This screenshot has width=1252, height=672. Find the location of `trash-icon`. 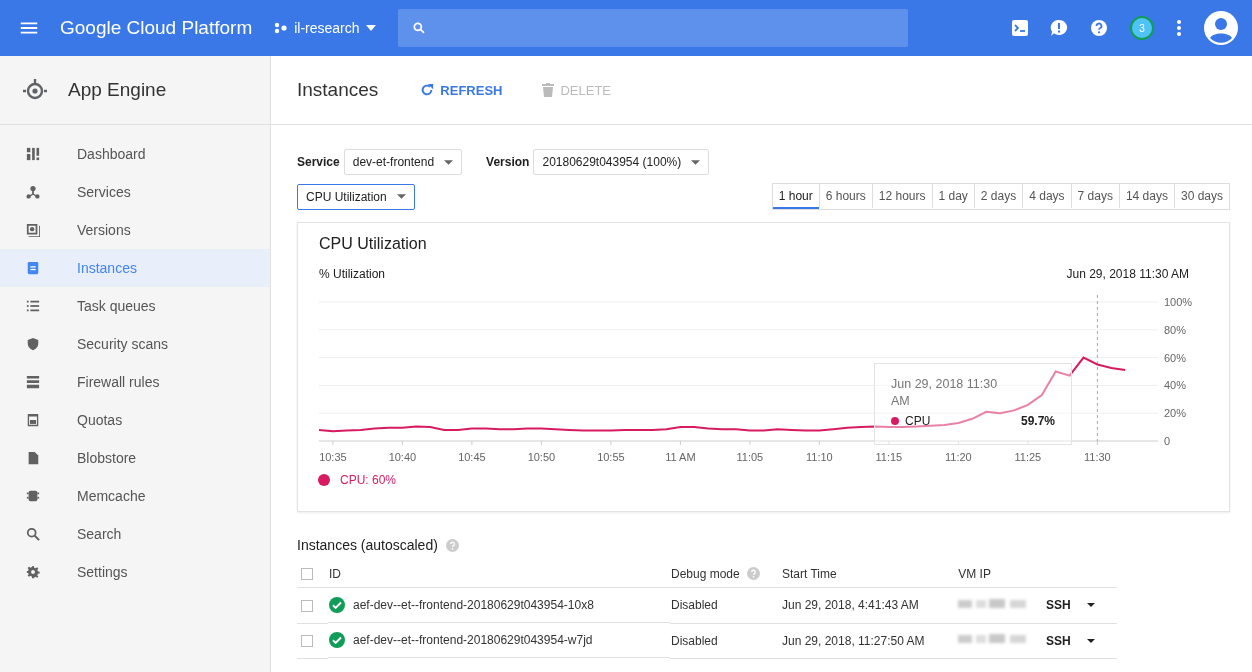

trash-icon is located at coordinates (548, 90).